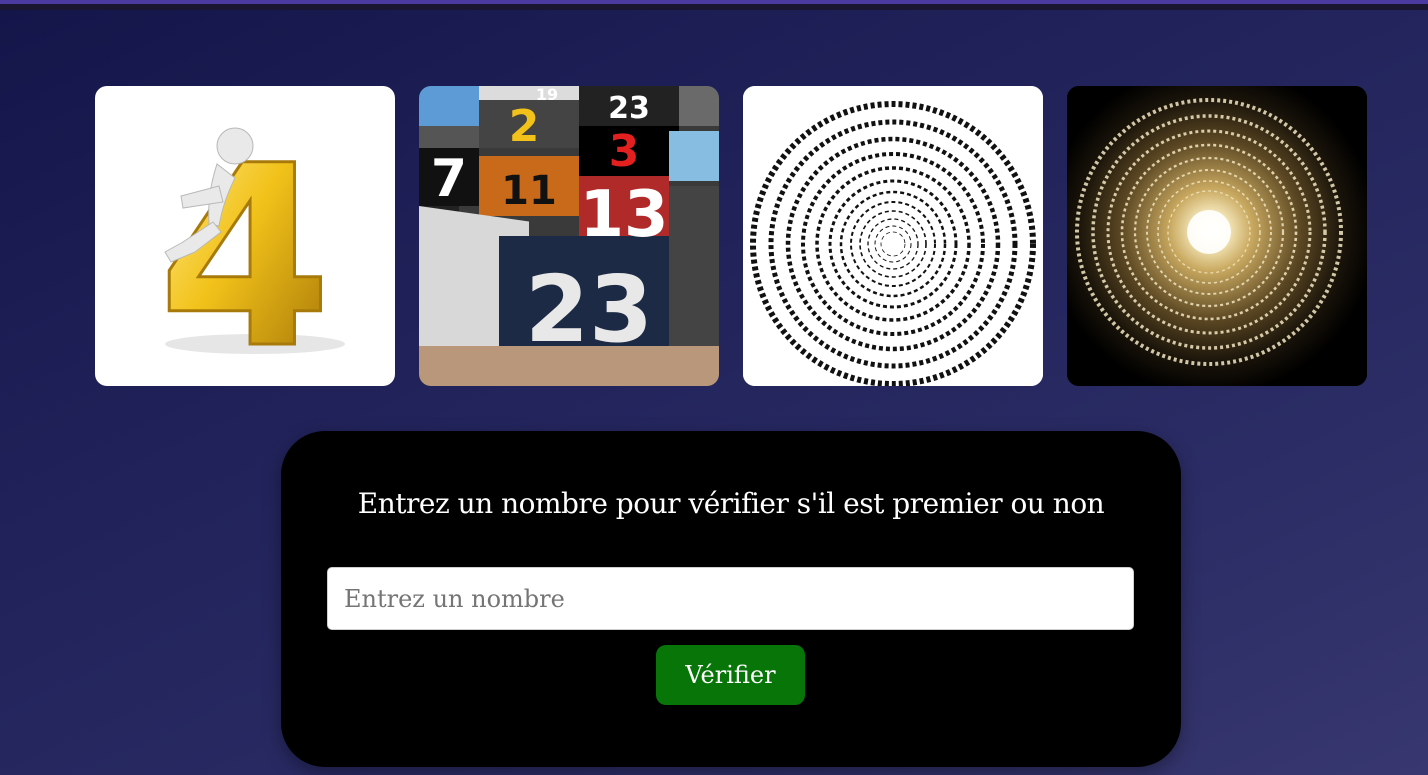 The height and width of the screenshot is (775, 1428). Describe the element at coordinates (524, 126) in the screenshot. I see `tile-number: 2` at that location.